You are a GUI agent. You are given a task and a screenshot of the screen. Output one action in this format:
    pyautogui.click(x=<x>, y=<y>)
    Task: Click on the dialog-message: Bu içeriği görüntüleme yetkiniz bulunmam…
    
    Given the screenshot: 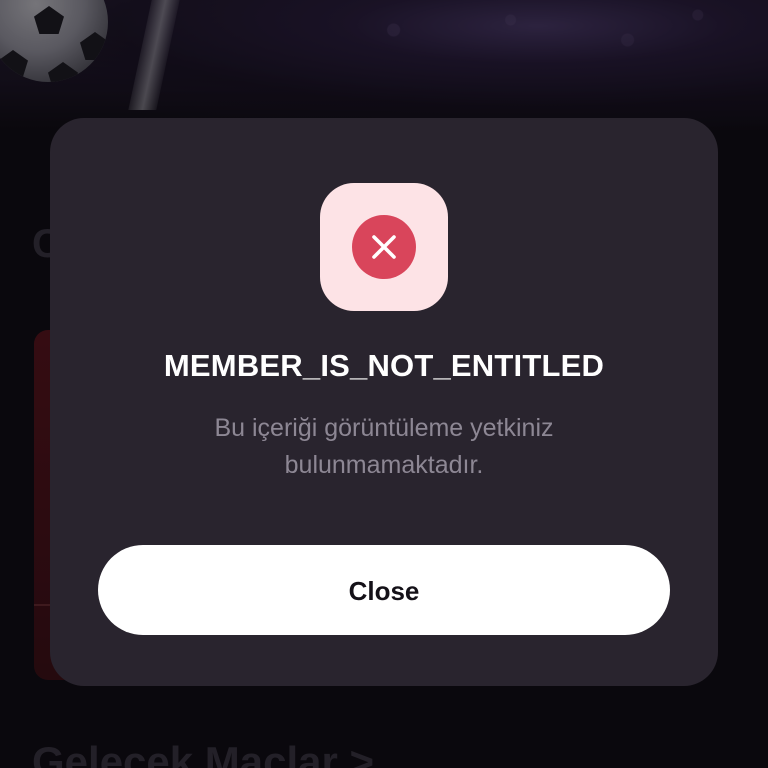 What is the action you would take?
    pyautogui.click(x=384, y=446)
    